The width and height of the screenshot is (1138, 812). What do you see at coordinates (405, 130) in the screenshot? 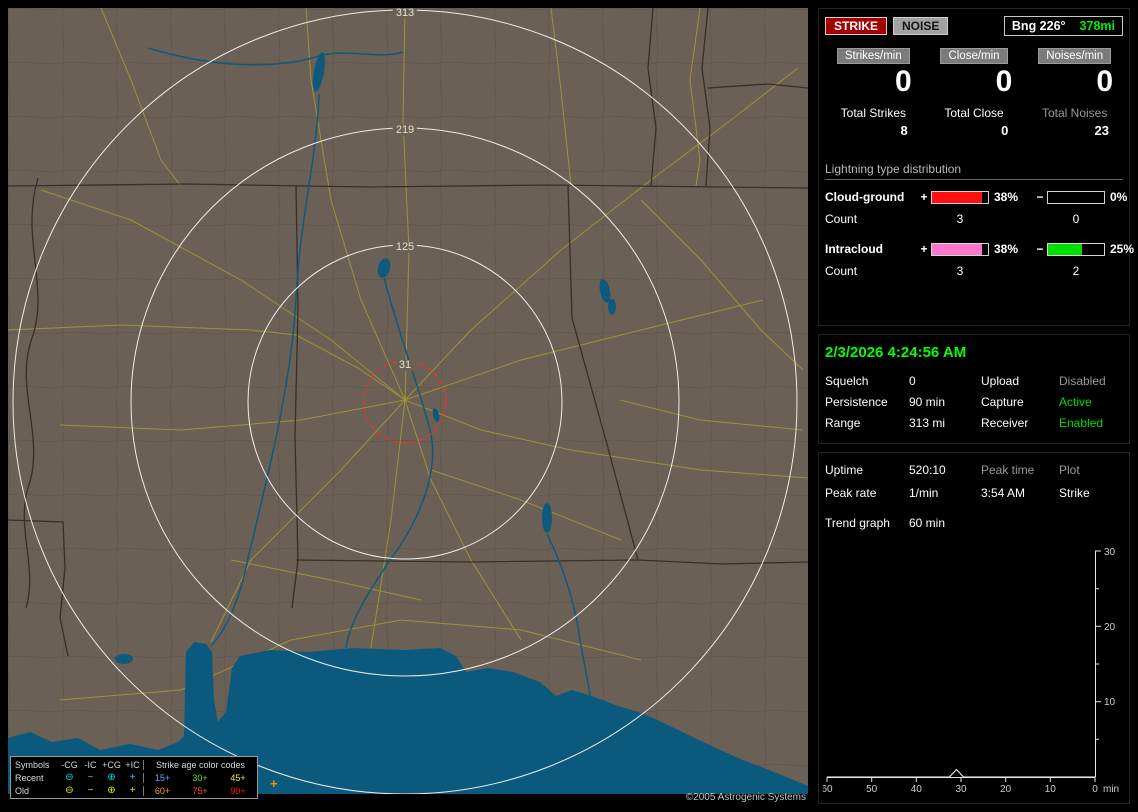
I see `range-ring-label: 219` at bounding box center [405, 130].